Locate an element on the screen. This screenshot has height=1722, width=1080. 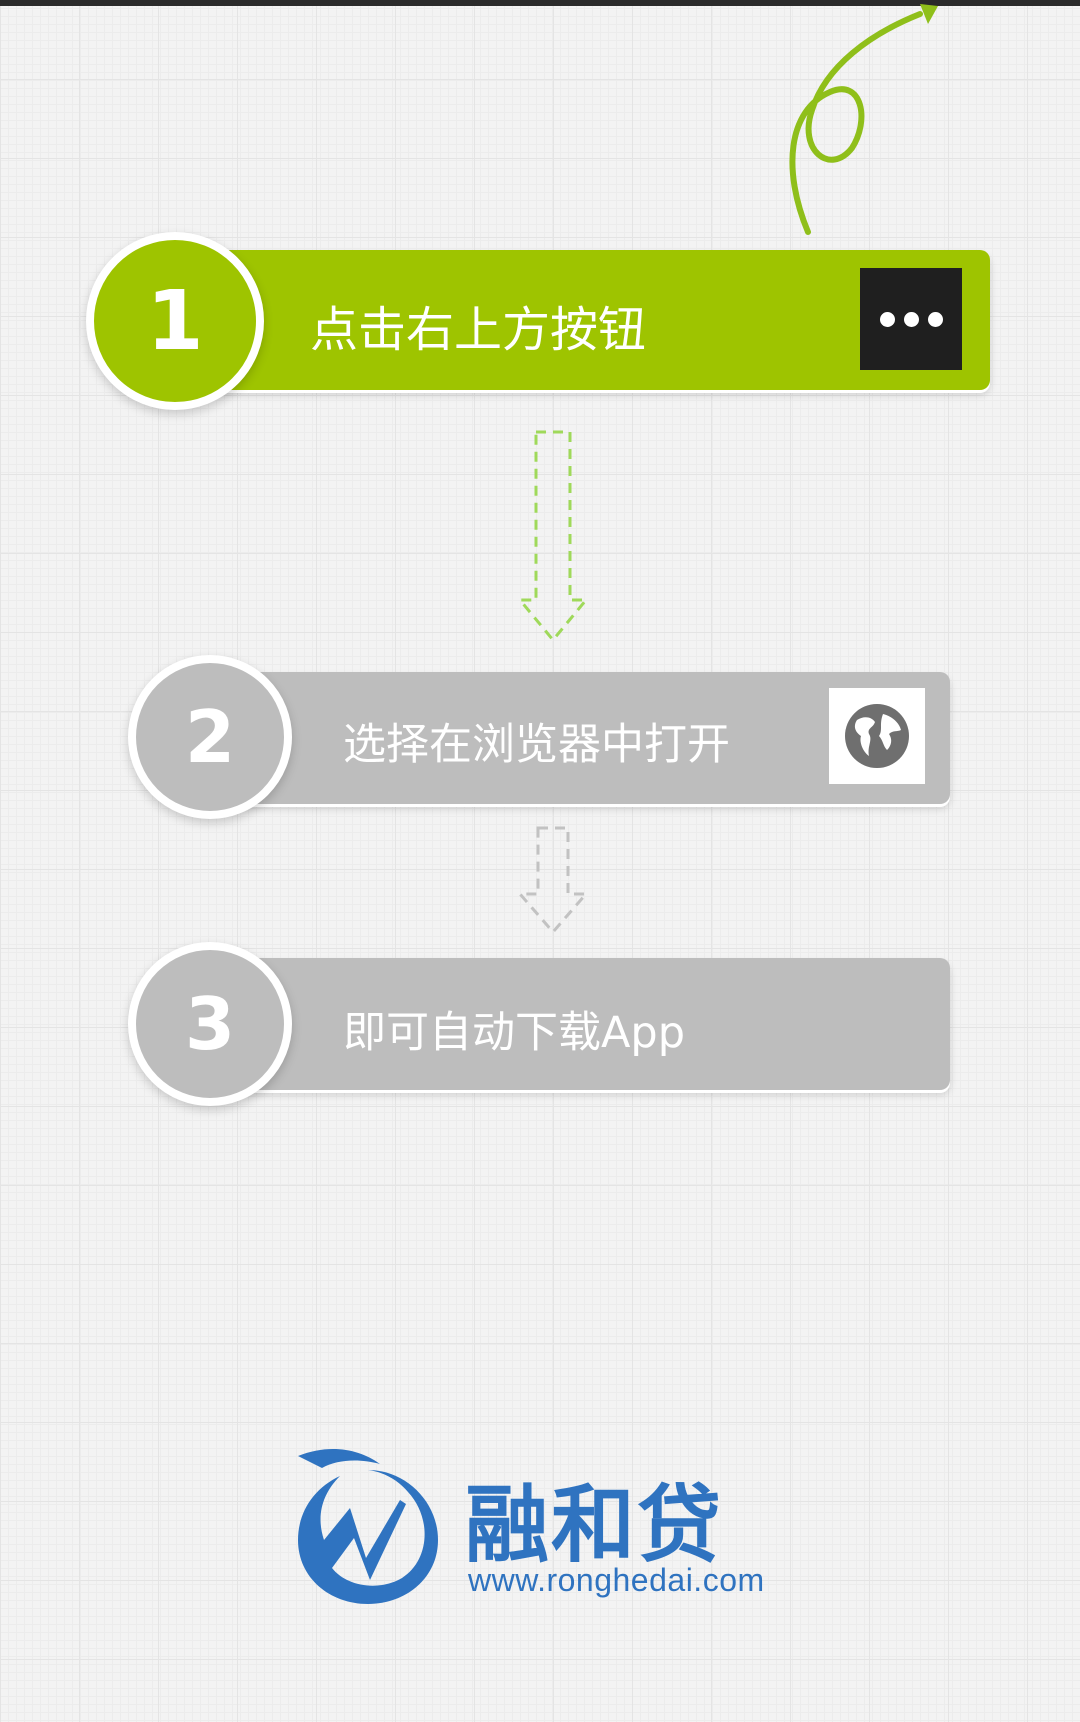
step-2-number-badge: 2 is located at coordinates (210, 737).